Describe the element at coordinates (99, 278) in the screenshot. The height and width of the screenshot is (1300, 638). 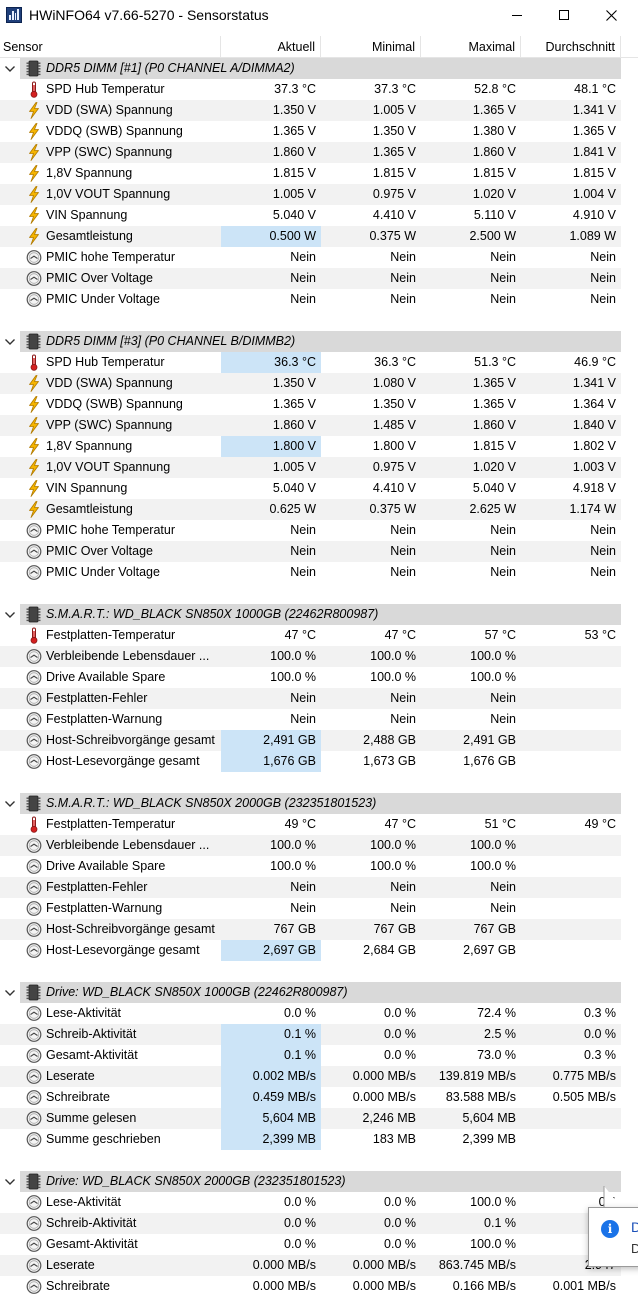
I see `sensor-name: PMIC Over Voltage` at that location.